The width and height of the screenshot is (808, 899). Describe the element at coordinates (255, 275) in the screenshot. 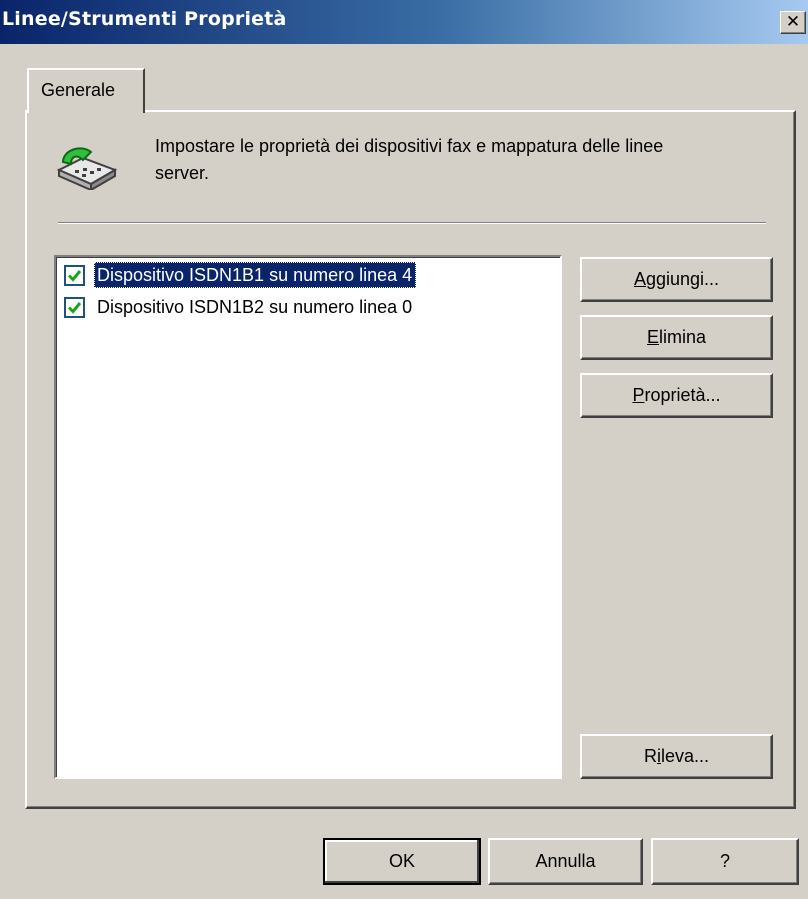

I see `device-label: Dispositivo ISDN1B1 su numero linea 4` at that location.